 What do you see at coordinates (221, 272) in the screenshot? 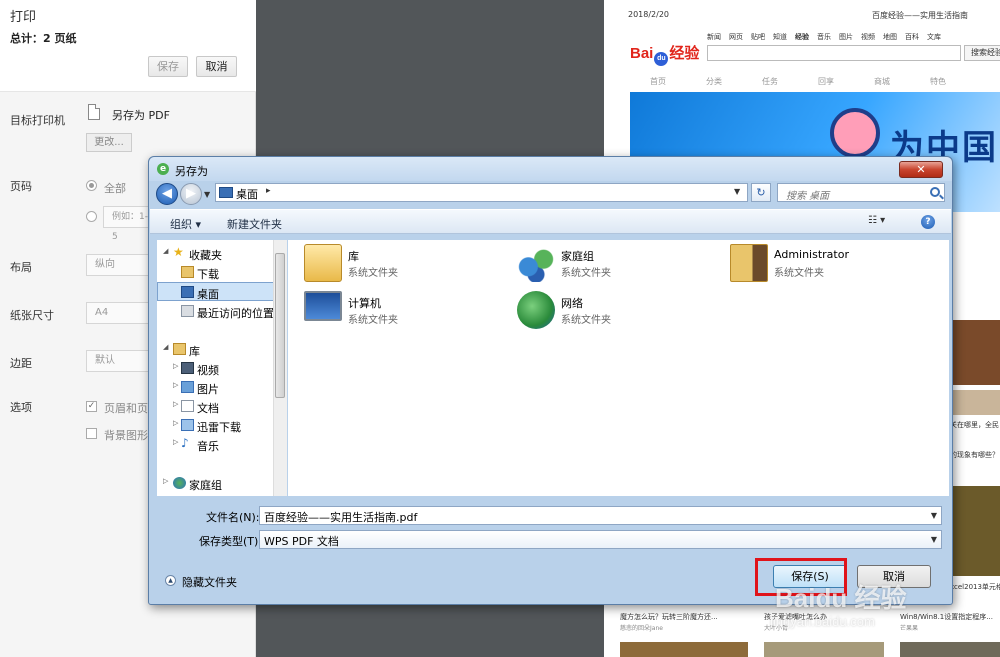
I see `nav-item-downloads: 下载` at bounding box center [221, 272].